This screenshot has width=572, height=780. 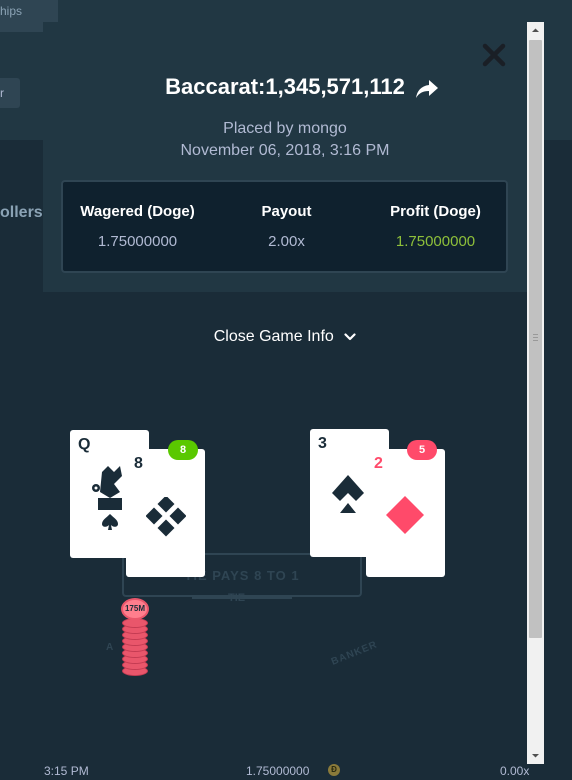 I want to click on share-button, so click(x=427, y=89).